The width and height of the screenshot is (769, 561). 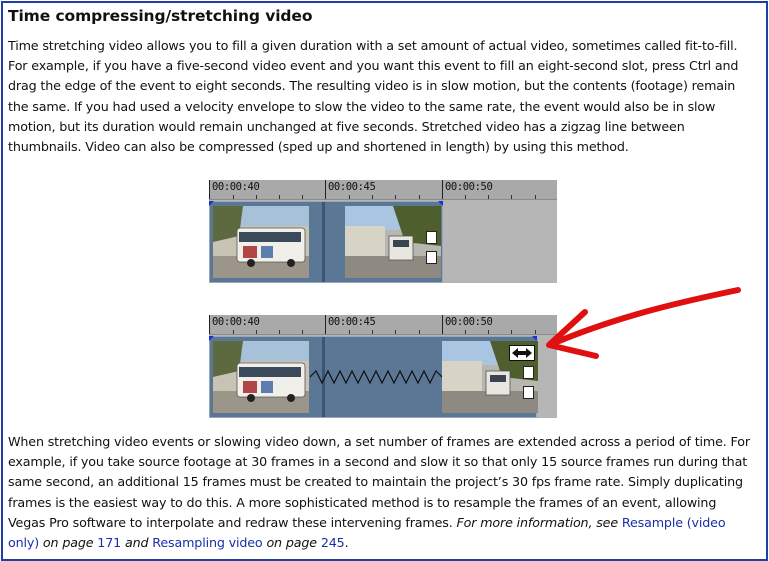 I want to click on video-event-stretched, so click(x=373, y=377).